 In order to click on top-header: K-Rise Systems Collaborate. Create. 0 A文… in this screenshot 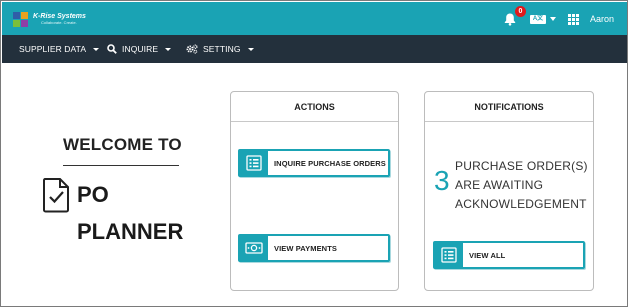, I will do `click(314, 18)`.